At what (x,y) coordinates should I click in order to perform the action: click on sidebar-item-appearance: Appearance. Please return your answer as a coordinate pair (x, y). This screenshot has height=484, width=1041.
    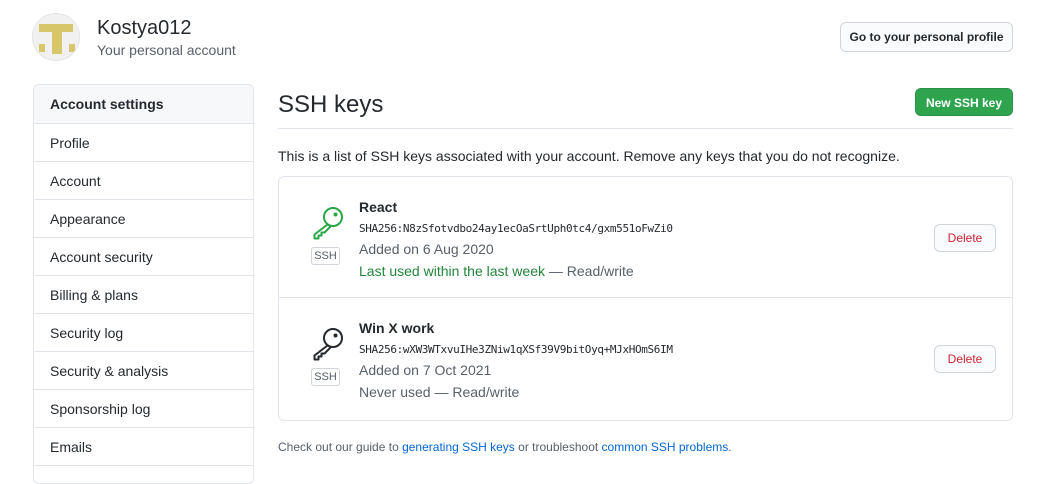
    Looking at the image, I should click on (143, 219).